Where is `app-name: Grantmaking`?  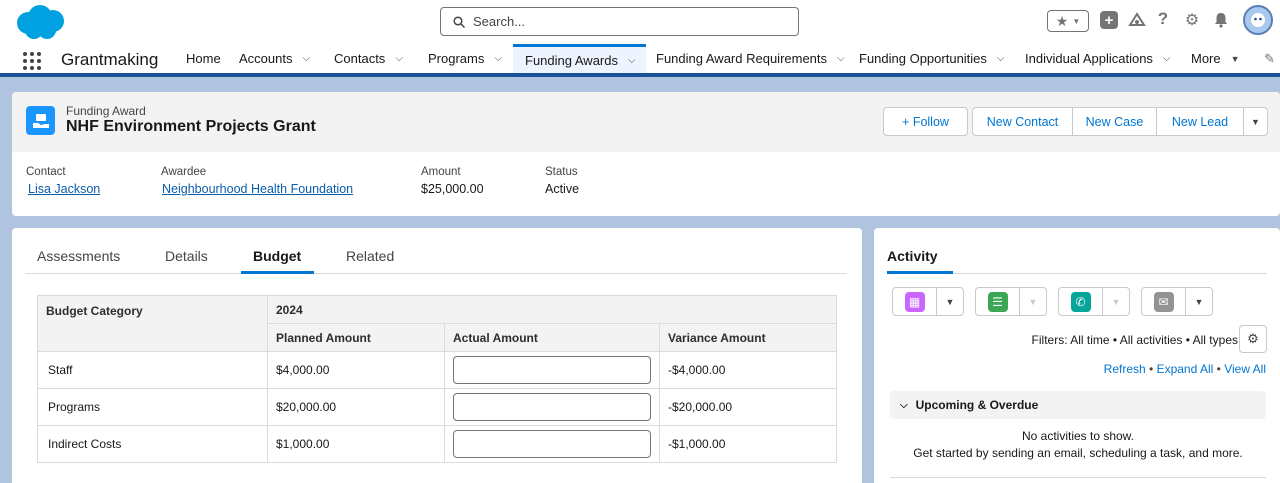 app-name: Grantmaking is located at coordinates (110, 59).